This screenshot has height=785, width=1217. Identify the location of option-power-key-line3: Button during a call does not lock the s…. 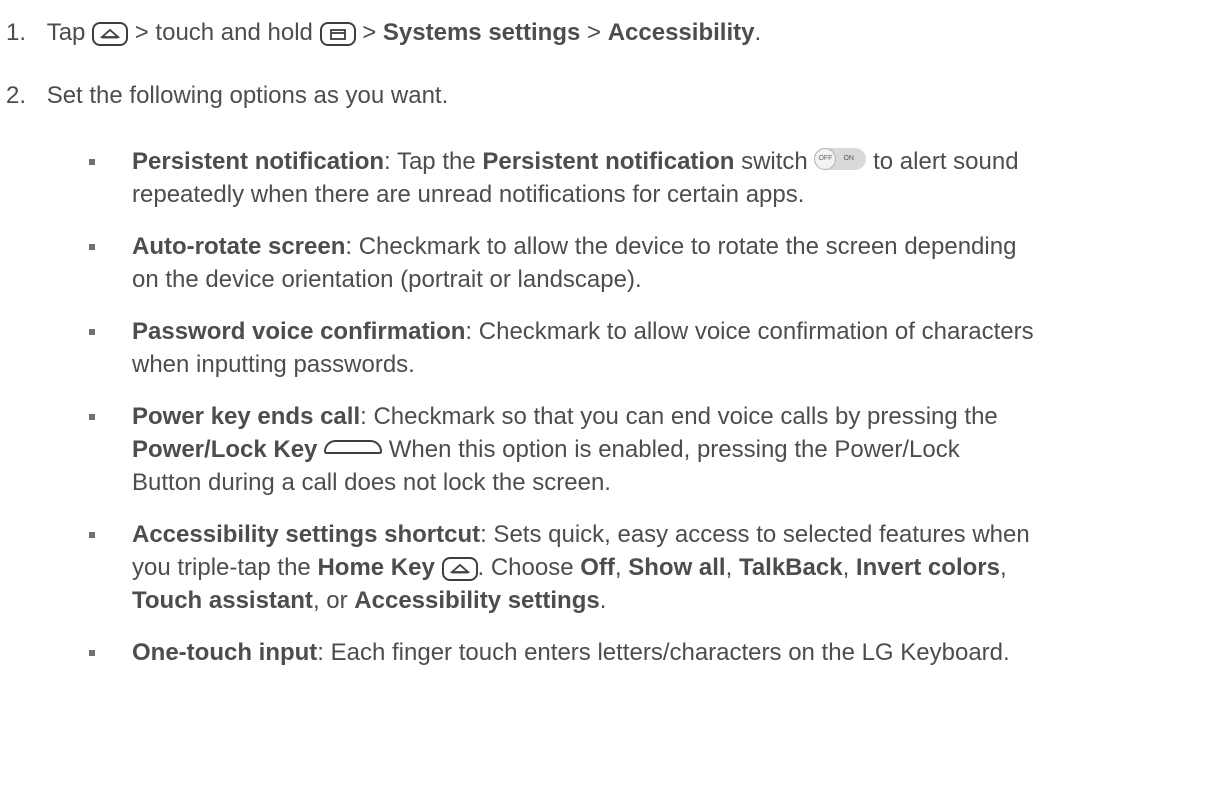
(371, 482).